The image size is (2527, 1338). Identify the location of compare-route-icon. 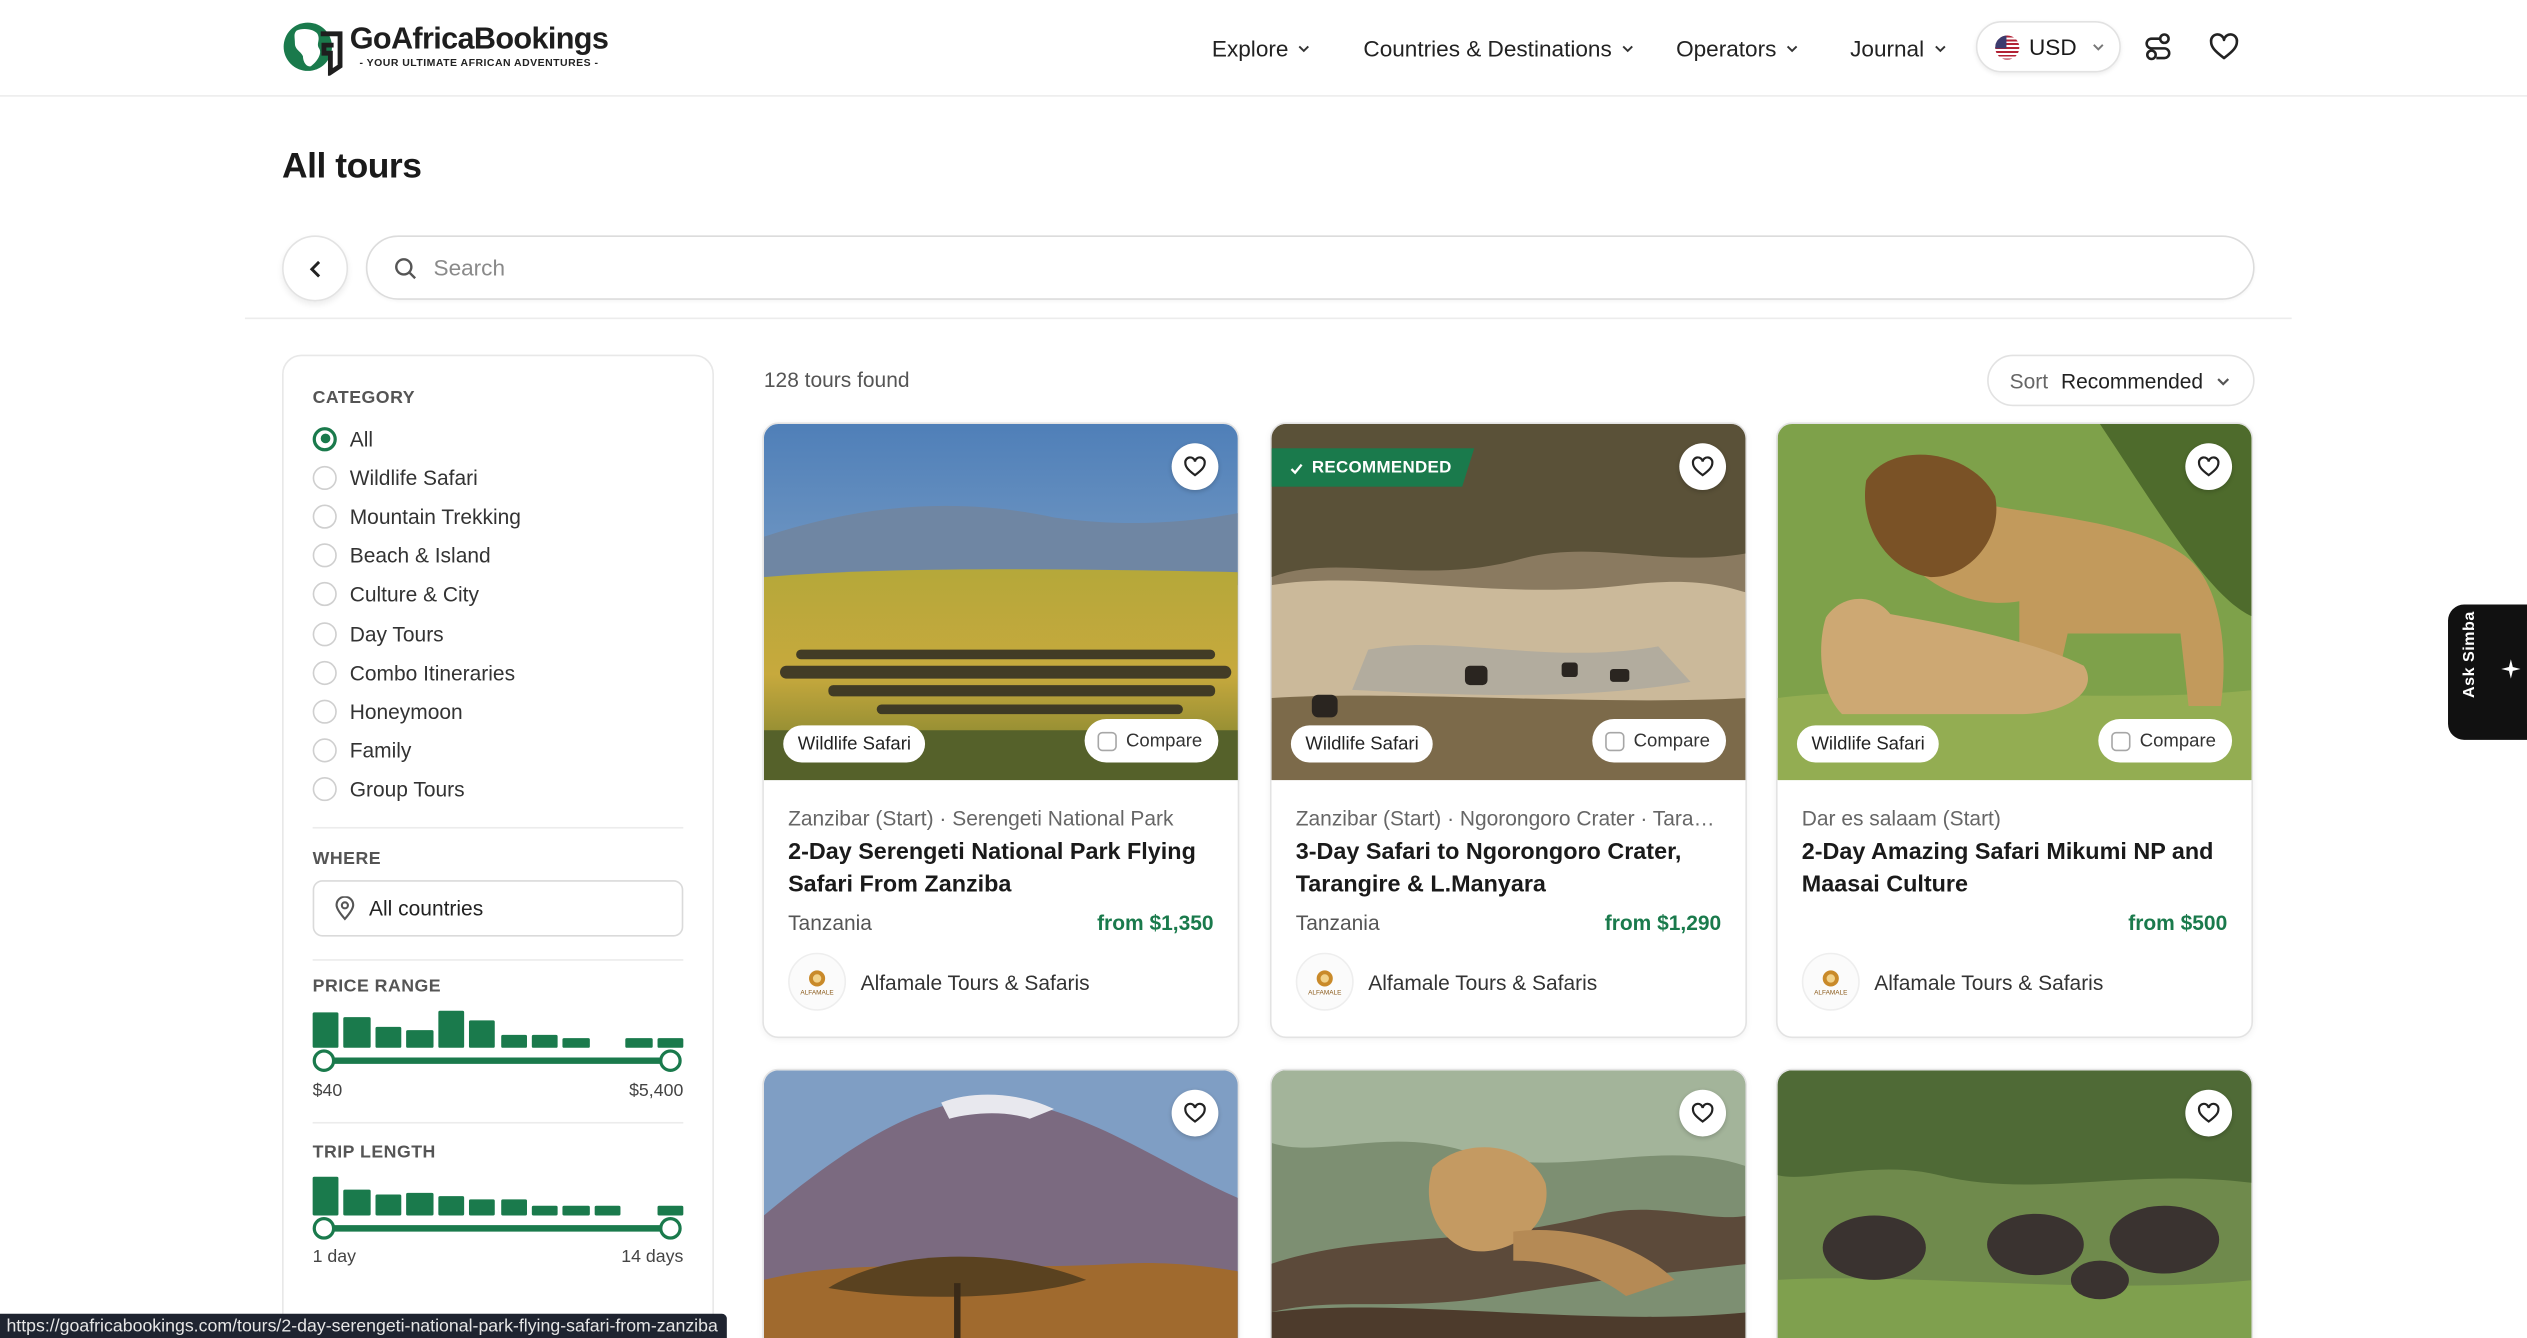
(2158, 47).